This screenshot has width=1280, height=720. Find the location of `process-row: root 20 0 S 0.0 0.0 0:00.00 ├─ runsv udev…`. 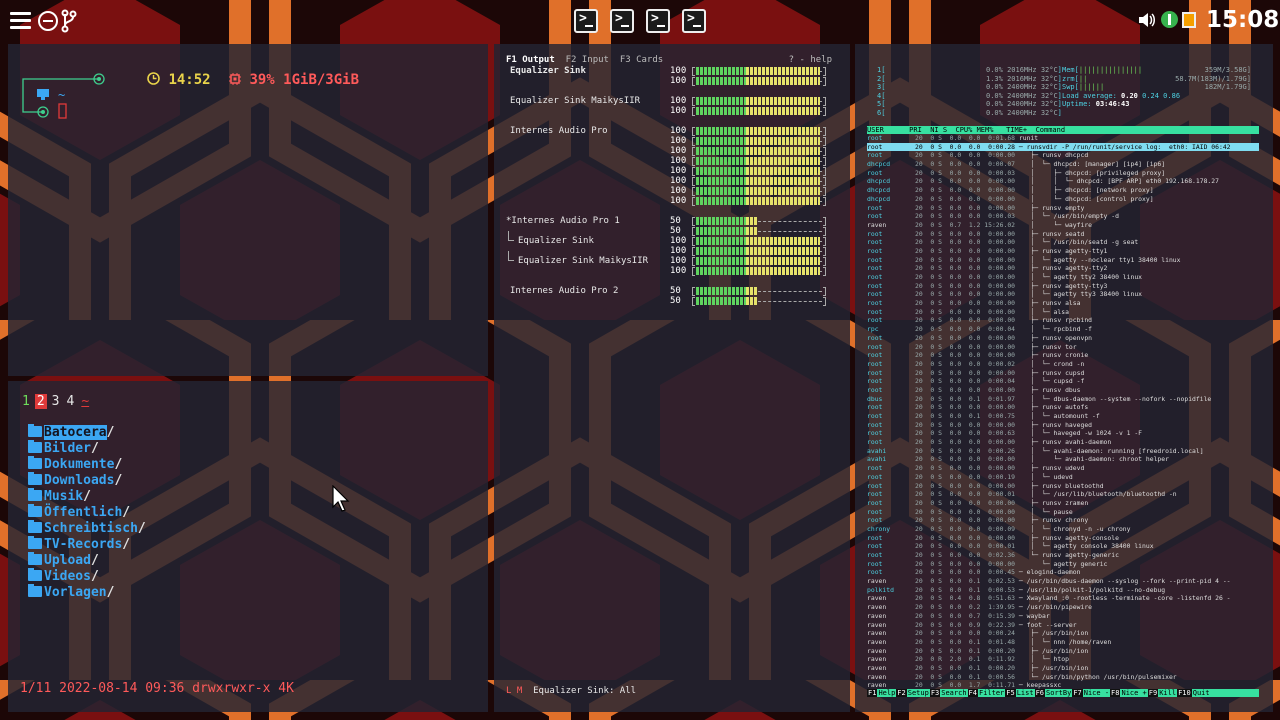

process-row: root 20 0 S 0.0 0.0 0:00.00 ├─ runsv udev… is located at coordinates (1063, 468).